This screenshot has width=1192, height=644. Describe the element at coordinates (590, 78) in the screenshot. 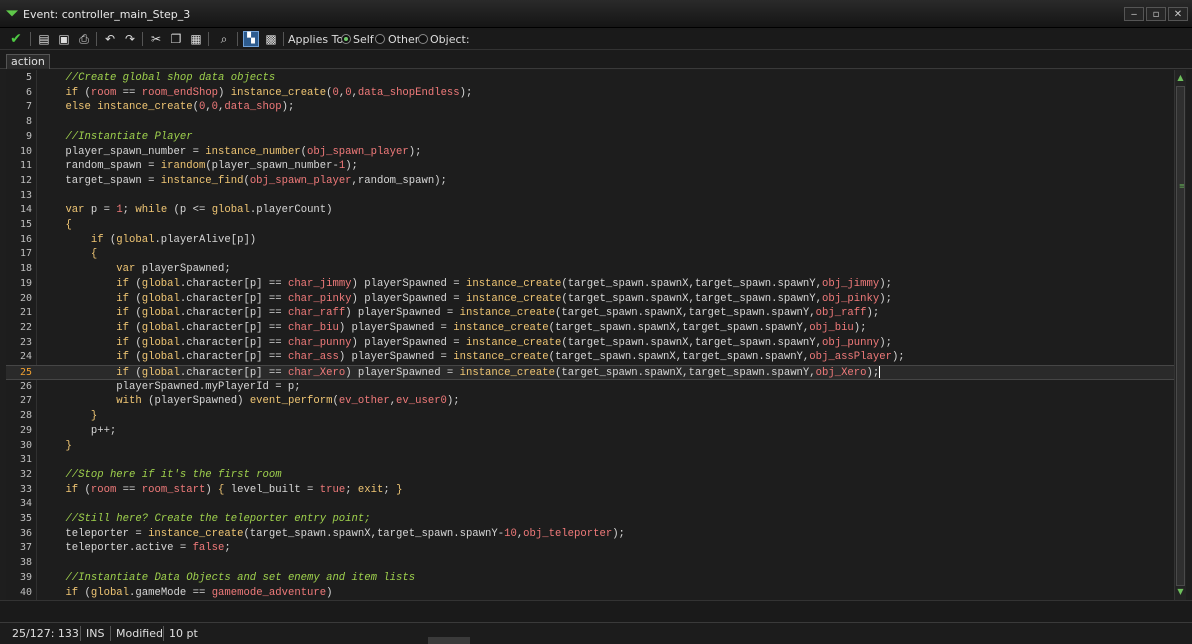

I see `code-line: 5 //Create global shop data objects` at that location.